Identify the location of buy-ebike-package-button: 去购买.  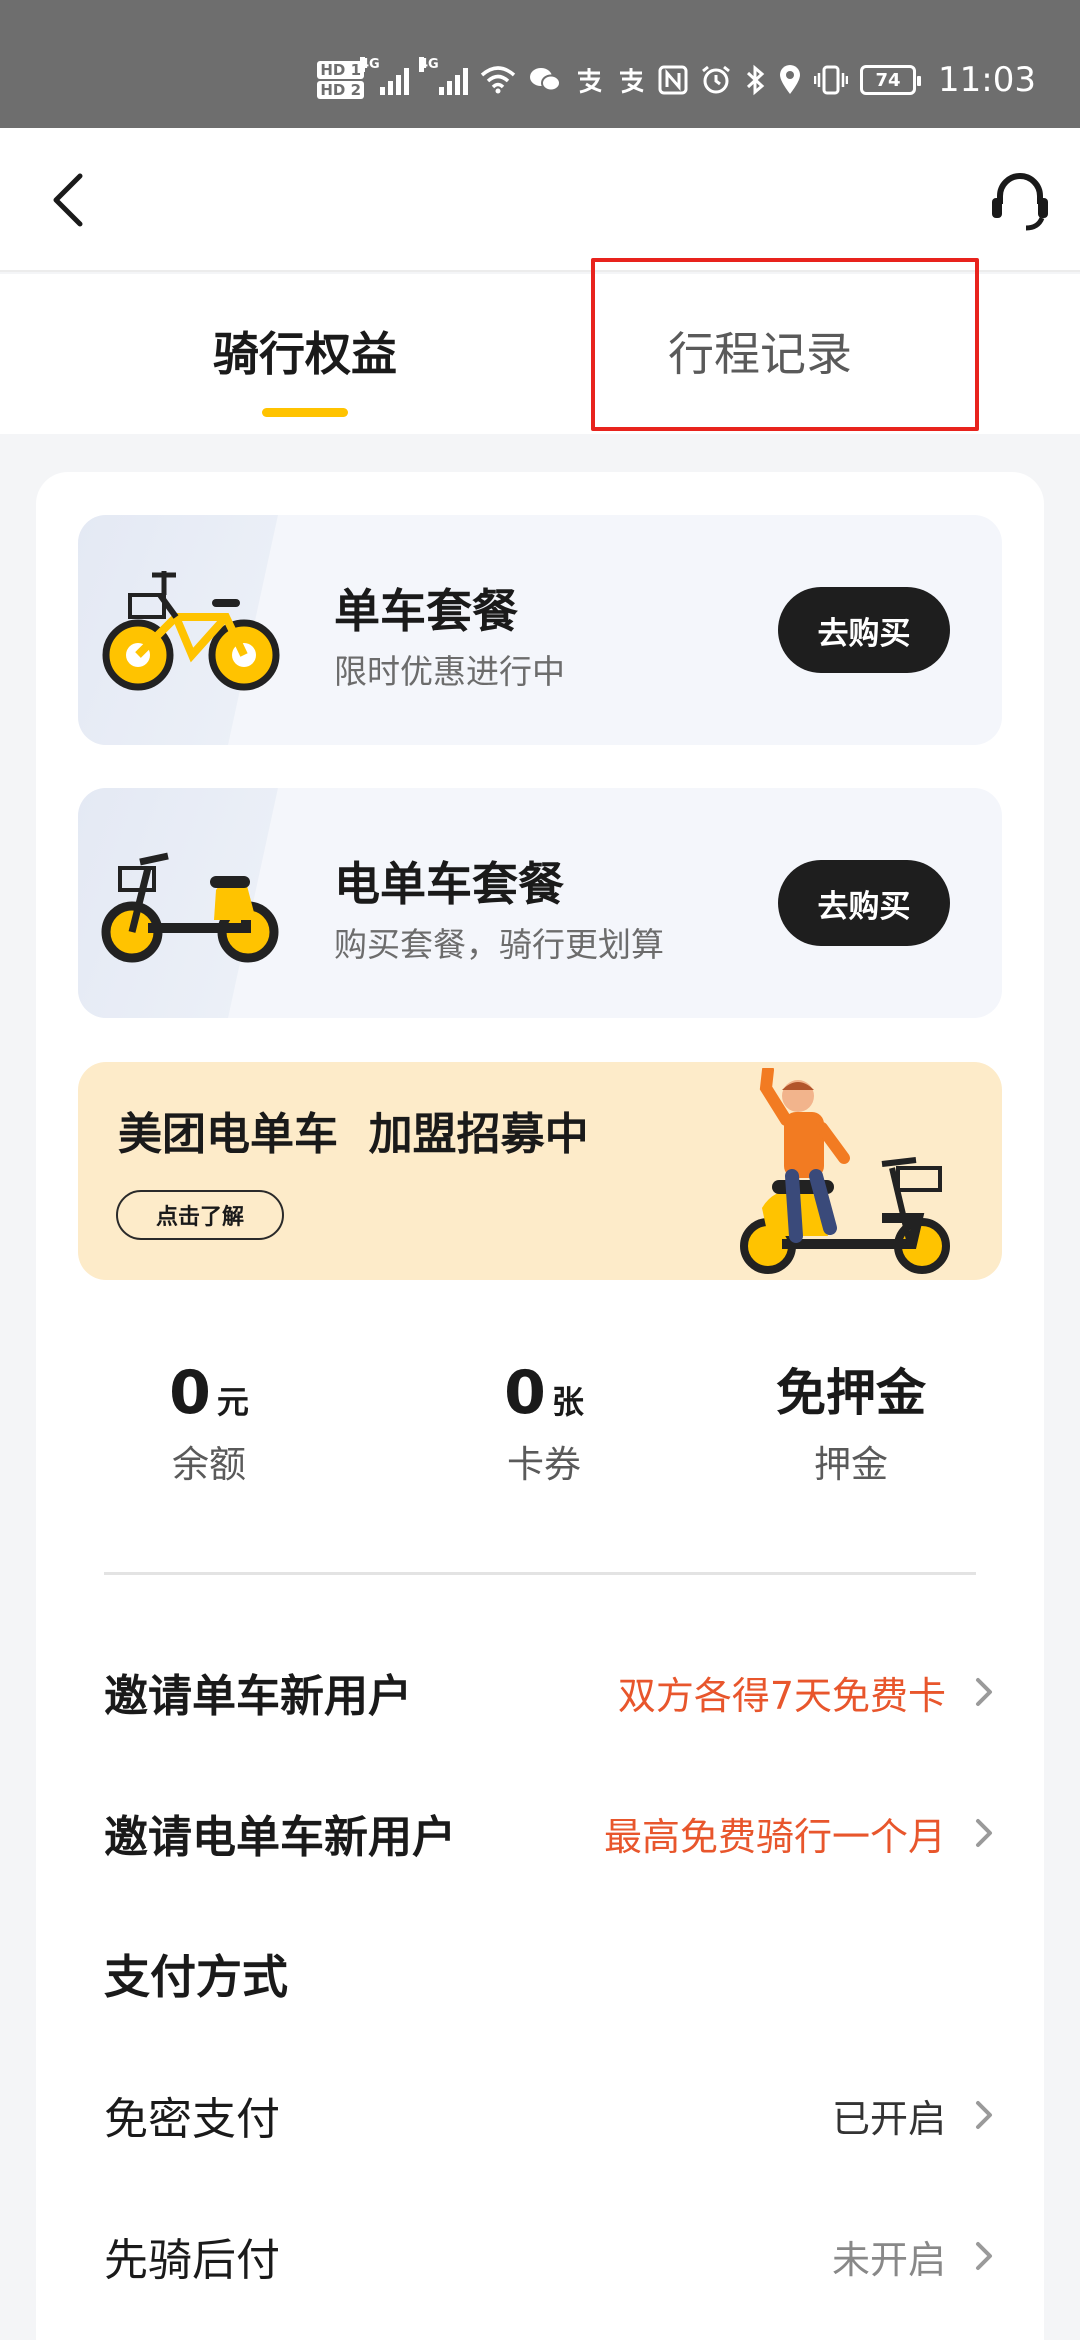
(864, 903).